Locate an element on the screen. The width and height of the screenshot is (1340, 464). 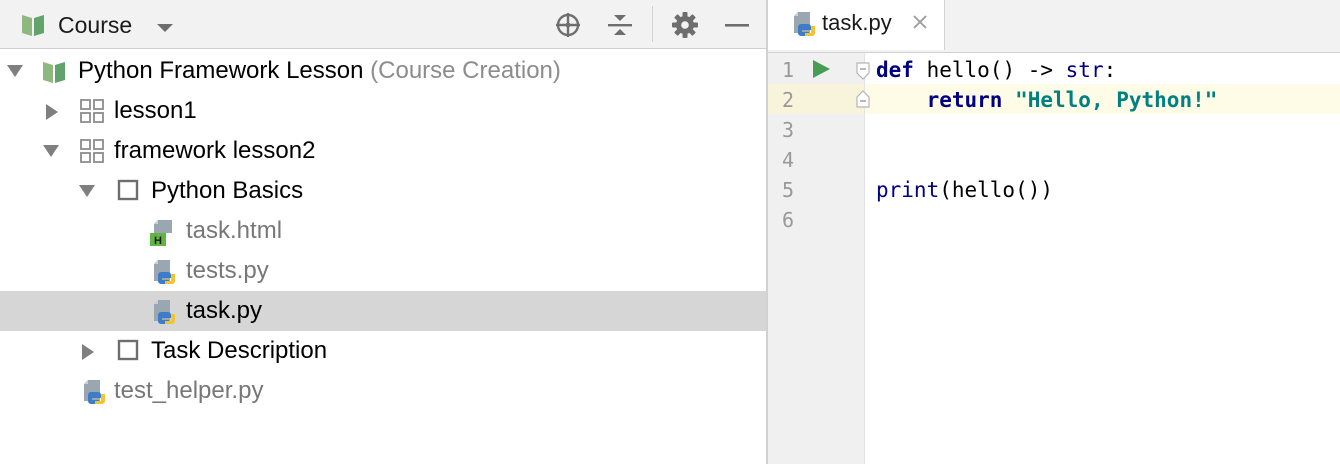
panel-title: Course is located at coordinates (95, 25).